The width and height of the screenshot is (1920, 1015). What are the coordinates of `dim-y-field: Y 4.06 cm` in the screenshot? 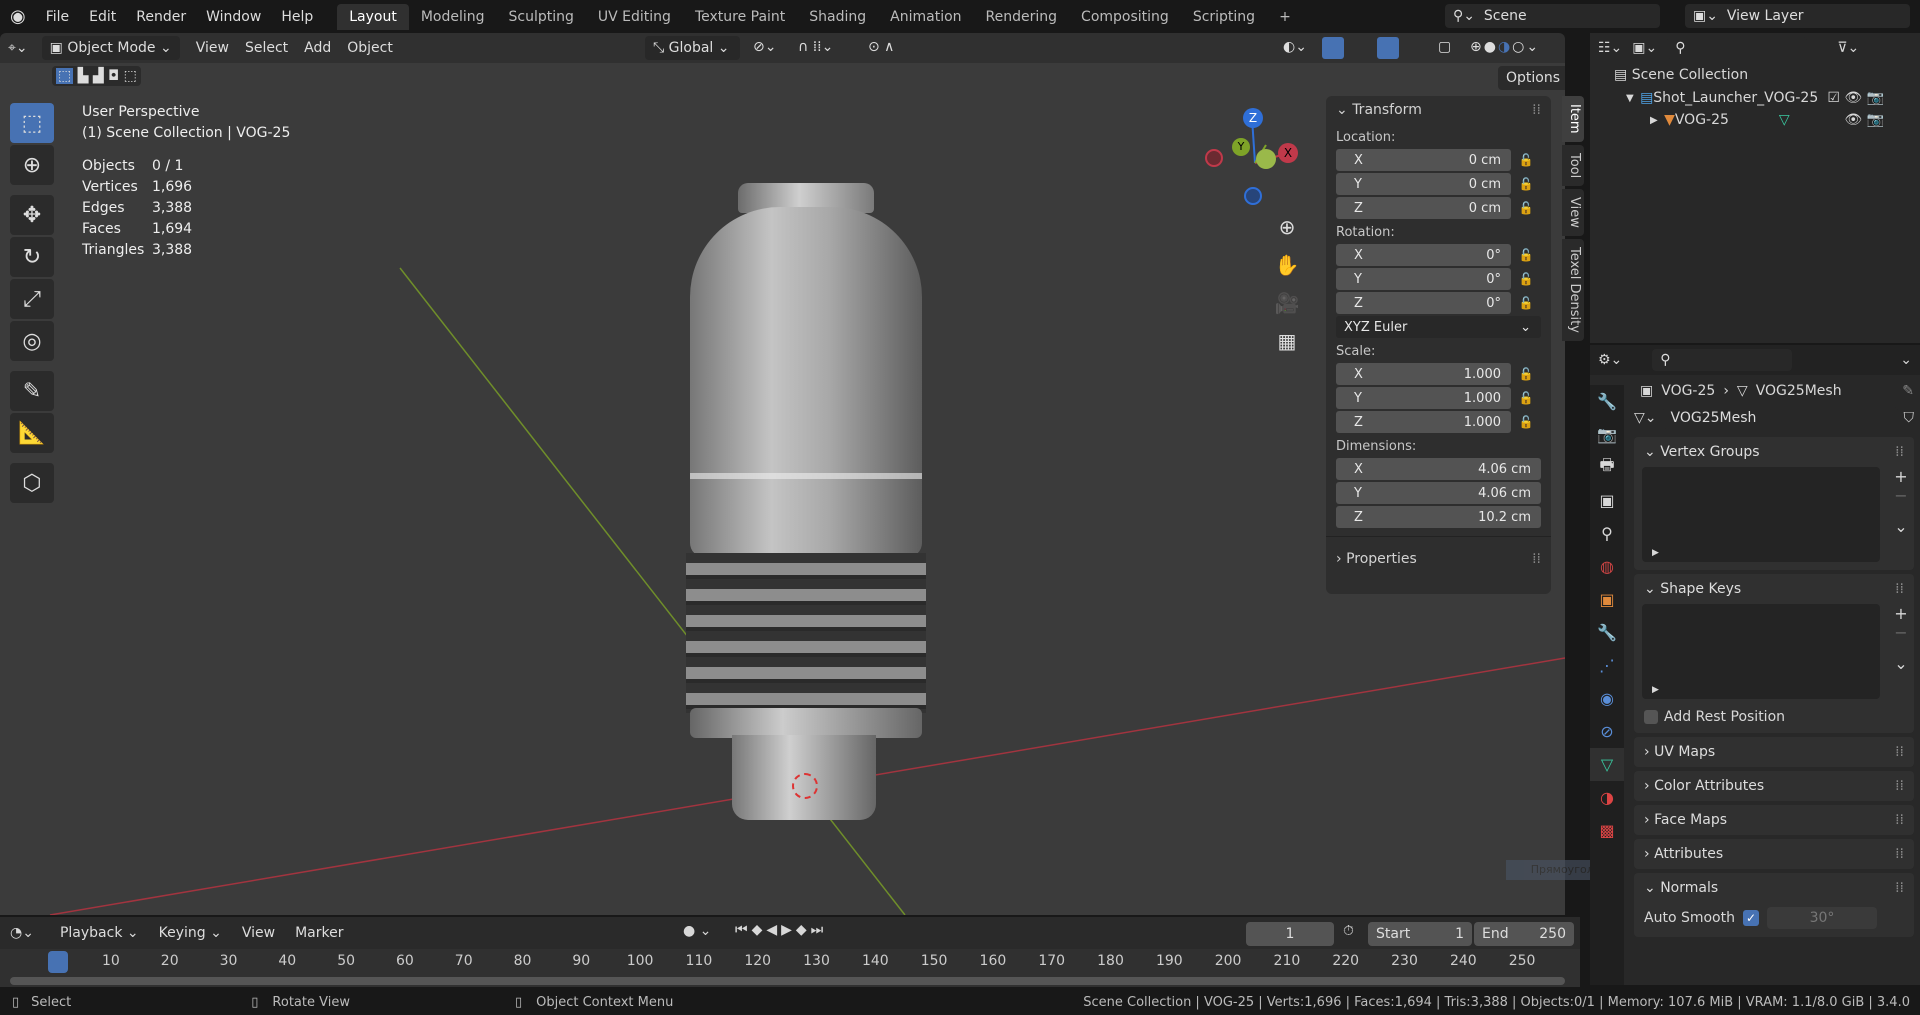 It's located at (1438, 493).